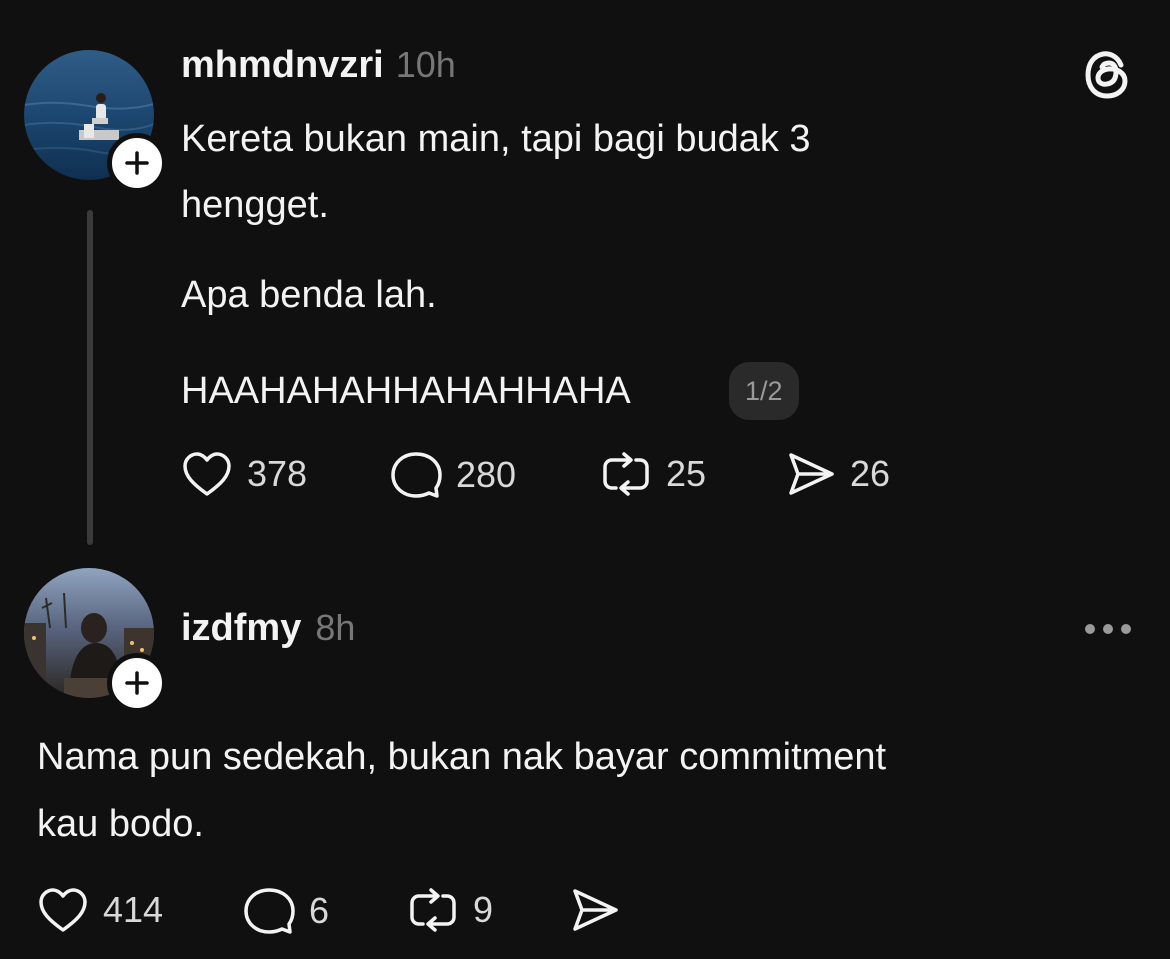  What do you see at coordinates (335, 627) in the screenshot?
I see `reply-timestamp: 8h` at bounding box center [335, 627].